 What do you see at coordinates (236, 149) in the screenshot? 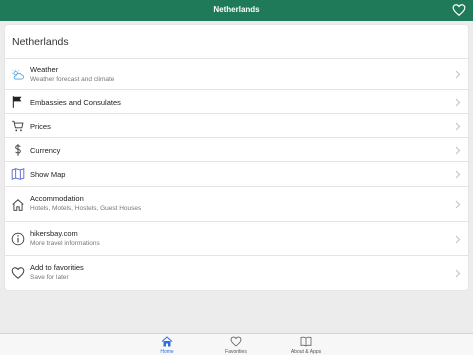
I see `menu-item-currency: Currency` at bounding box center [236, 149].